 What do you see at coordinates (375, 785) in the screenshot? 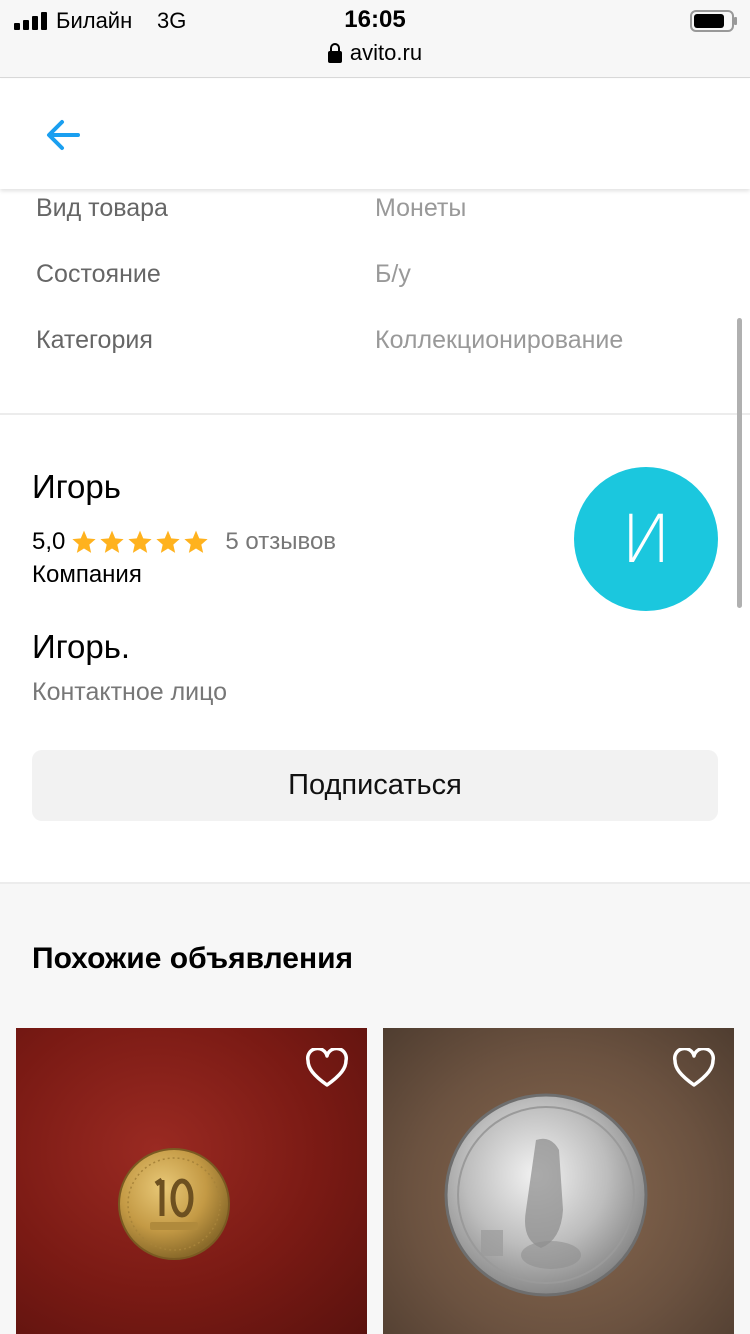
I see `subscribe-button: Подписаться` at bounding box center [375, 785].